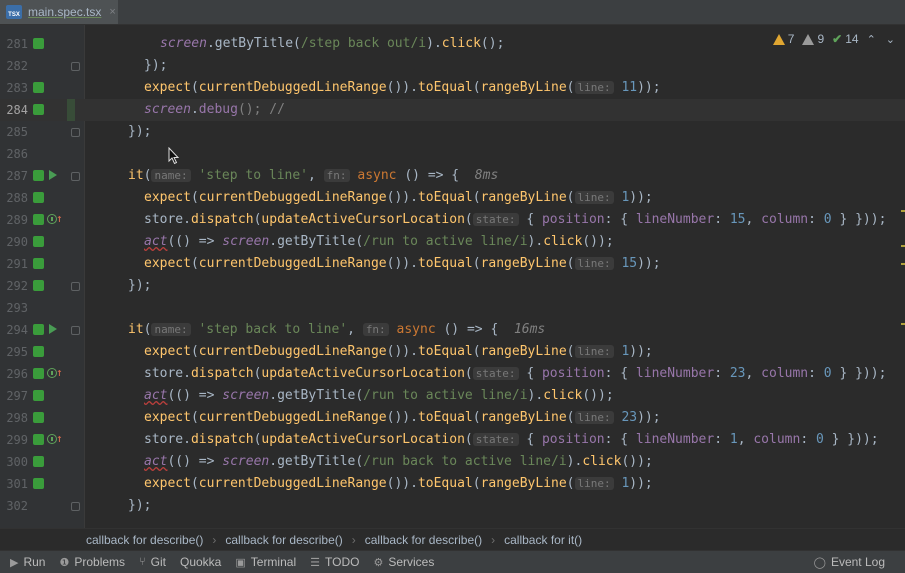 This screenshot has height=573, width=905. What do you see at coordinates (59, 12) in the screenshot?
I see `editor-tab-main-spec: TSX main.spec.tsx ×` at bounding box center [59, 12].